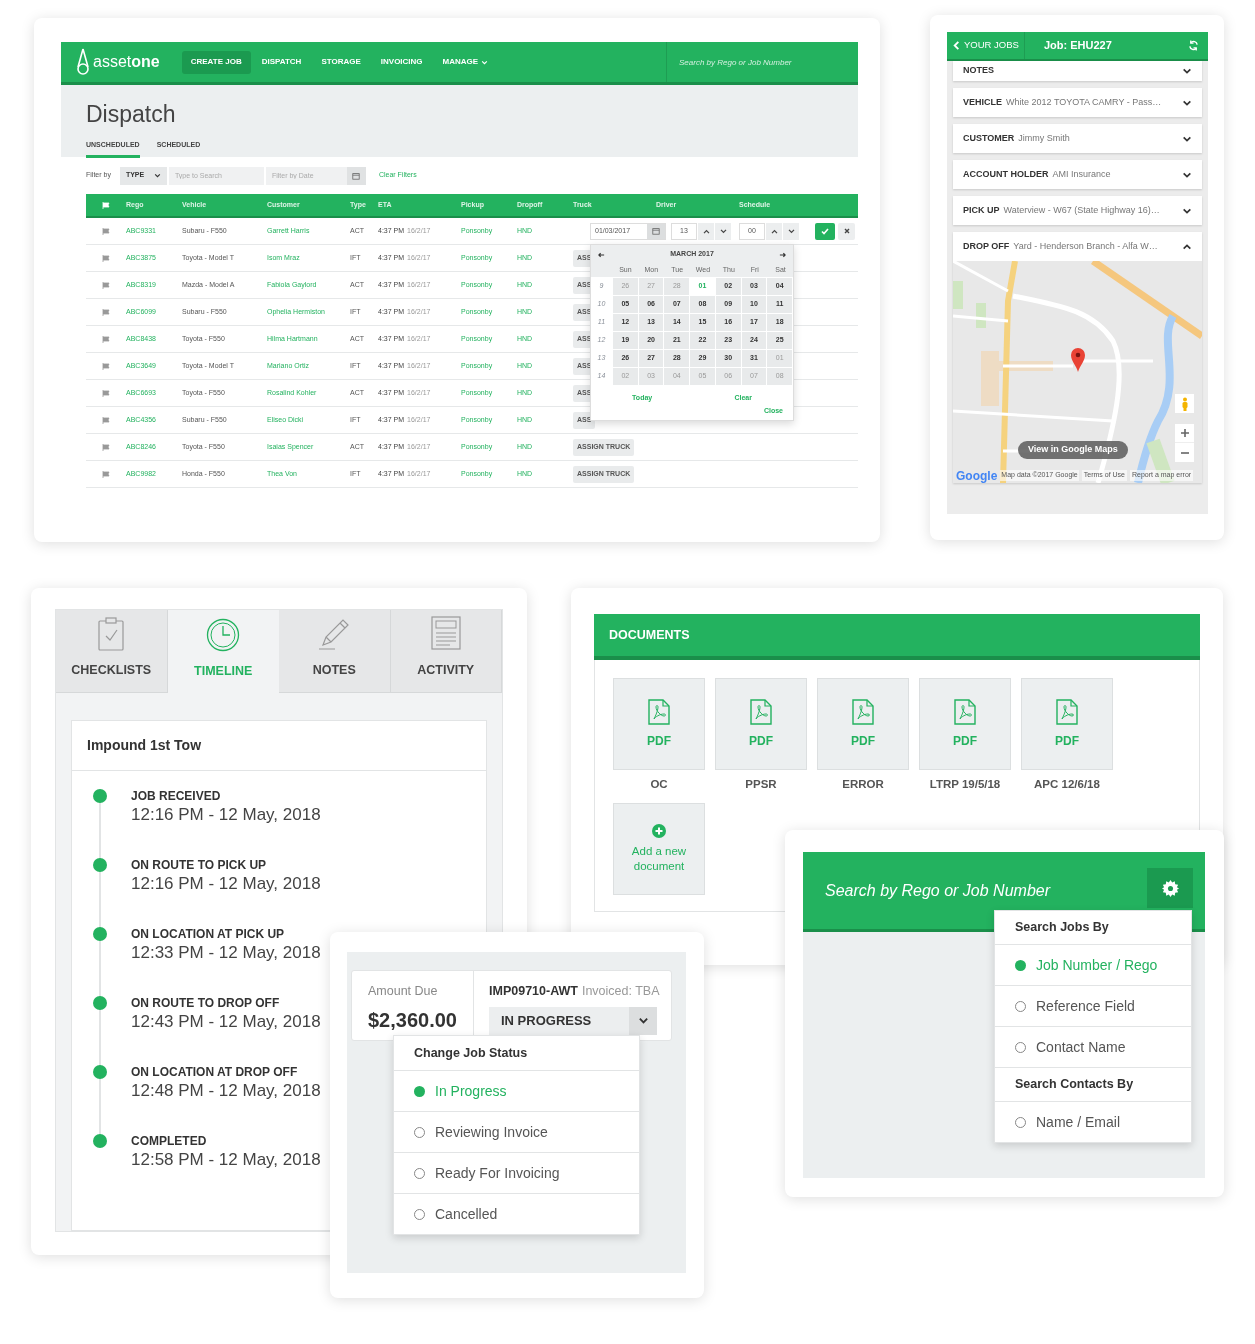 Image resolution: width=1255 pixels, height=1344 pixels. I want to click on event-time: 12:58 PM - 12 May, 2018, so click(226, 1160).